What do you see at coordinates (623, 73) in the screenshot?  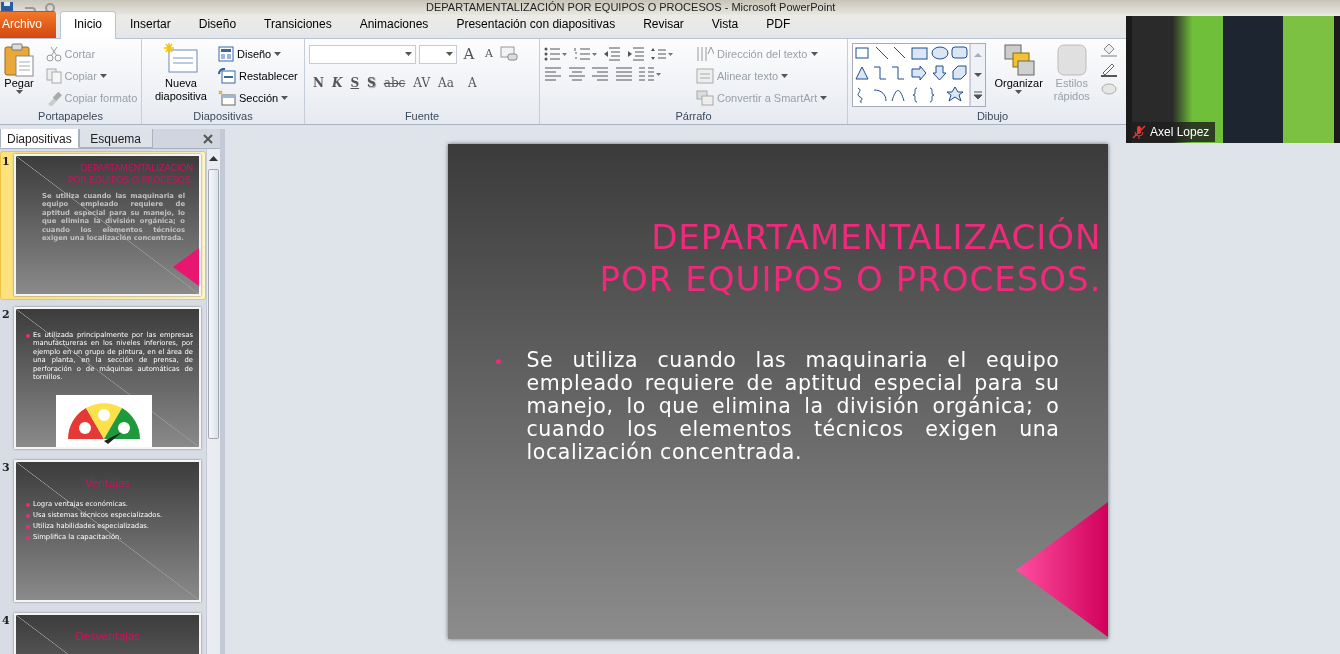 I see `justify-icon` at bounding box center [623, 73].